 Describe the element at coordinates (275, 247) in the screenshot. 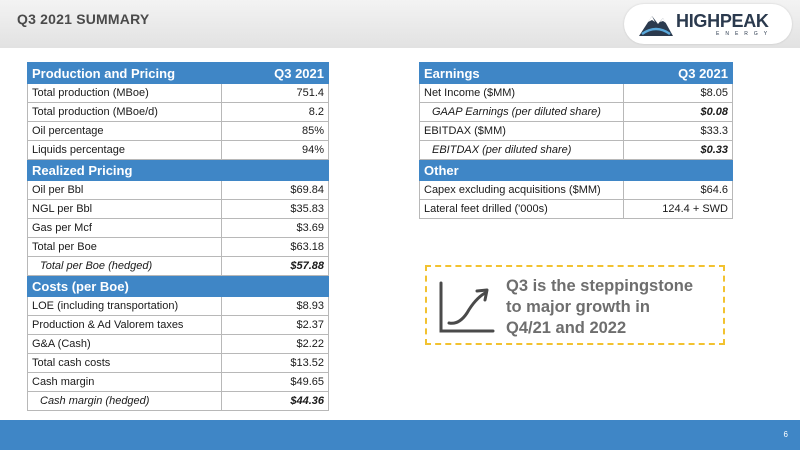

I see `row-value: $63.18` at that location.